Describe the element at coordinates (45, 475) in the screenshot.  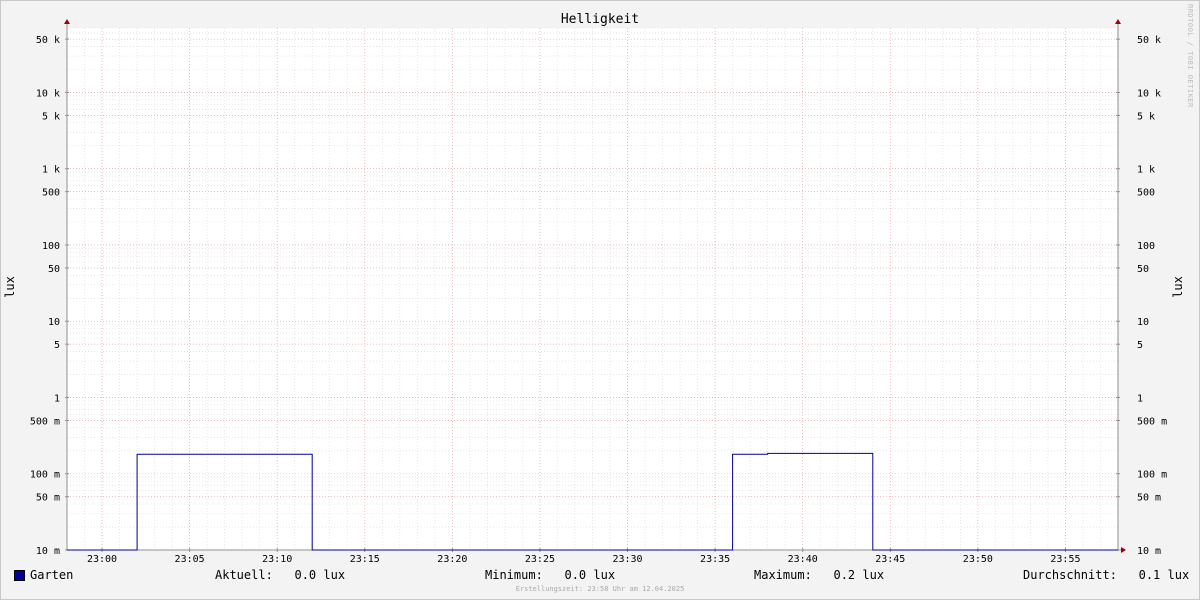
I see `y-tick-label-left: 100 m` at that location.